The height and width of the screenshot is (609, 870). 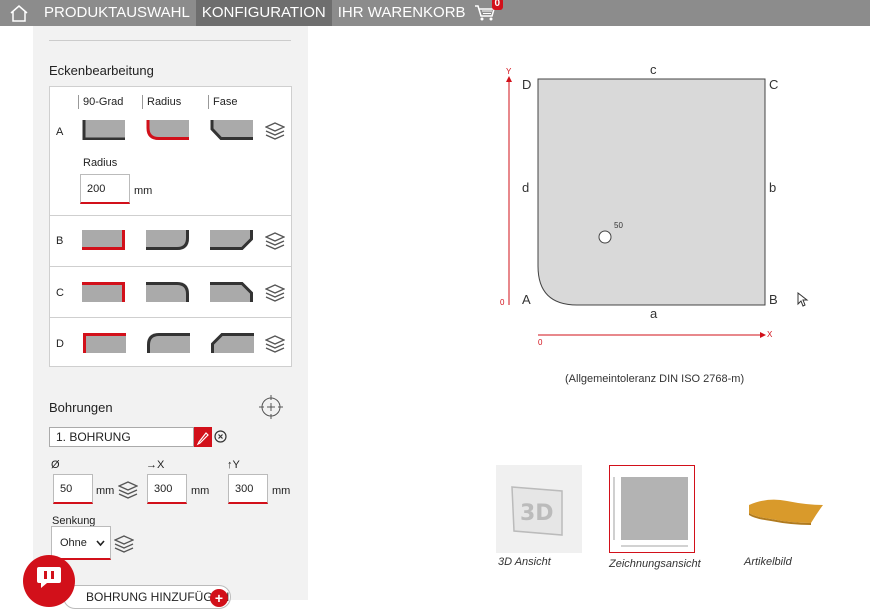 I want to click on y-axis-label: Y, so click(x=509, y=71).